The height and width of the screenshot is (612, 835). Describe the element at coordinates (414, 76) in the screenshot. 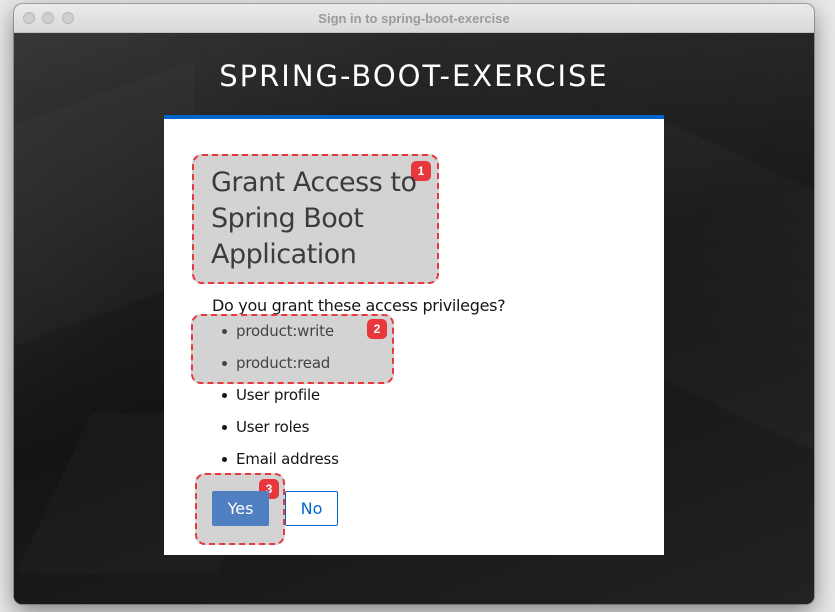

I see `realm-title: SPRING-BOOT-EXERCISE` at that location.